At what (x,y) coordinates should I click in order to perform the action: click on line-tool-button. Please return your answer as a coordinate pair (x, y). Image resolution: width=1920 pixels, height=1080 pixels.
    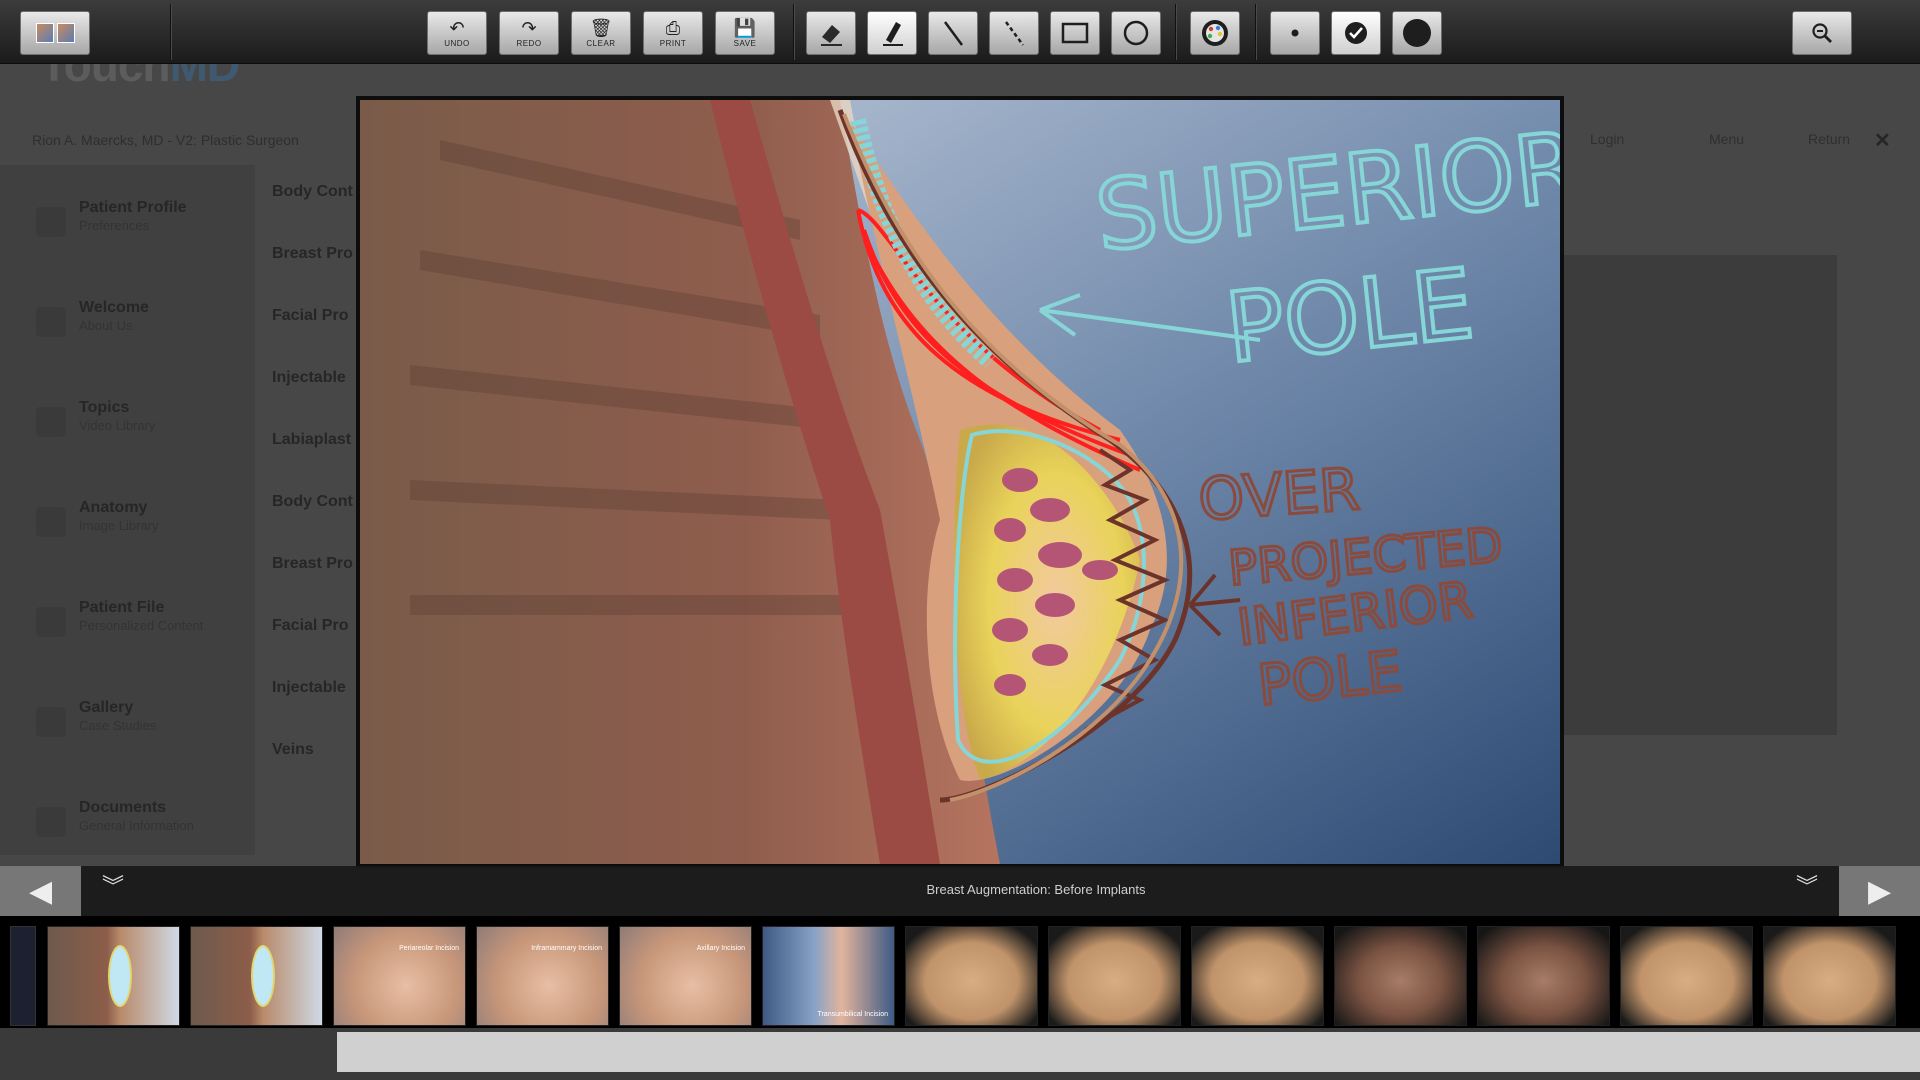
    Looking at the image, I should click on (953, 33).